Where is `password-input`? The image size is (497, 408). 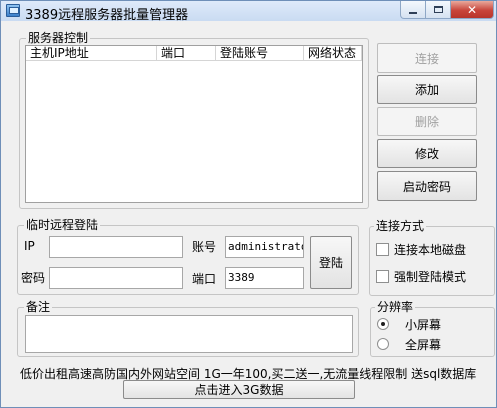
password-input is located at coordinates (116, 278).